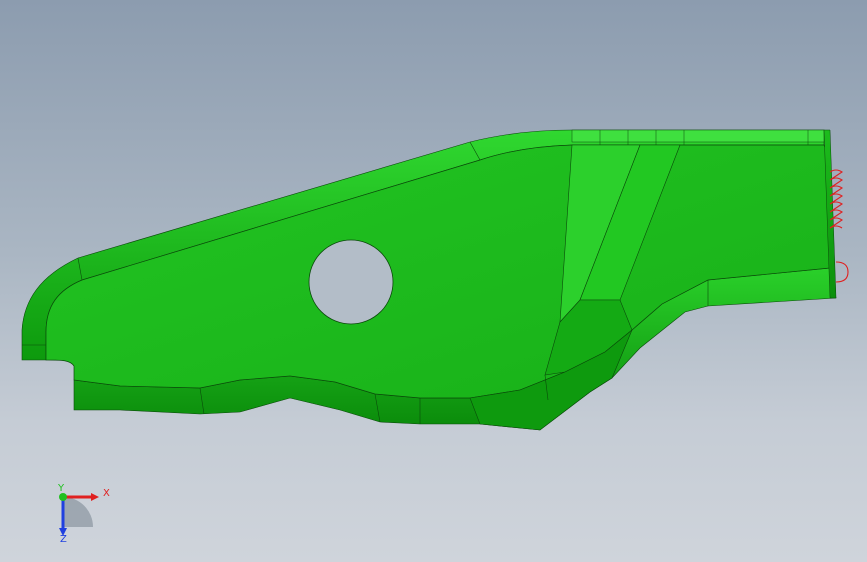  Describe the element at coordinates (842, 272) in the screenshot. I see `red-annotation-arc` at that location.